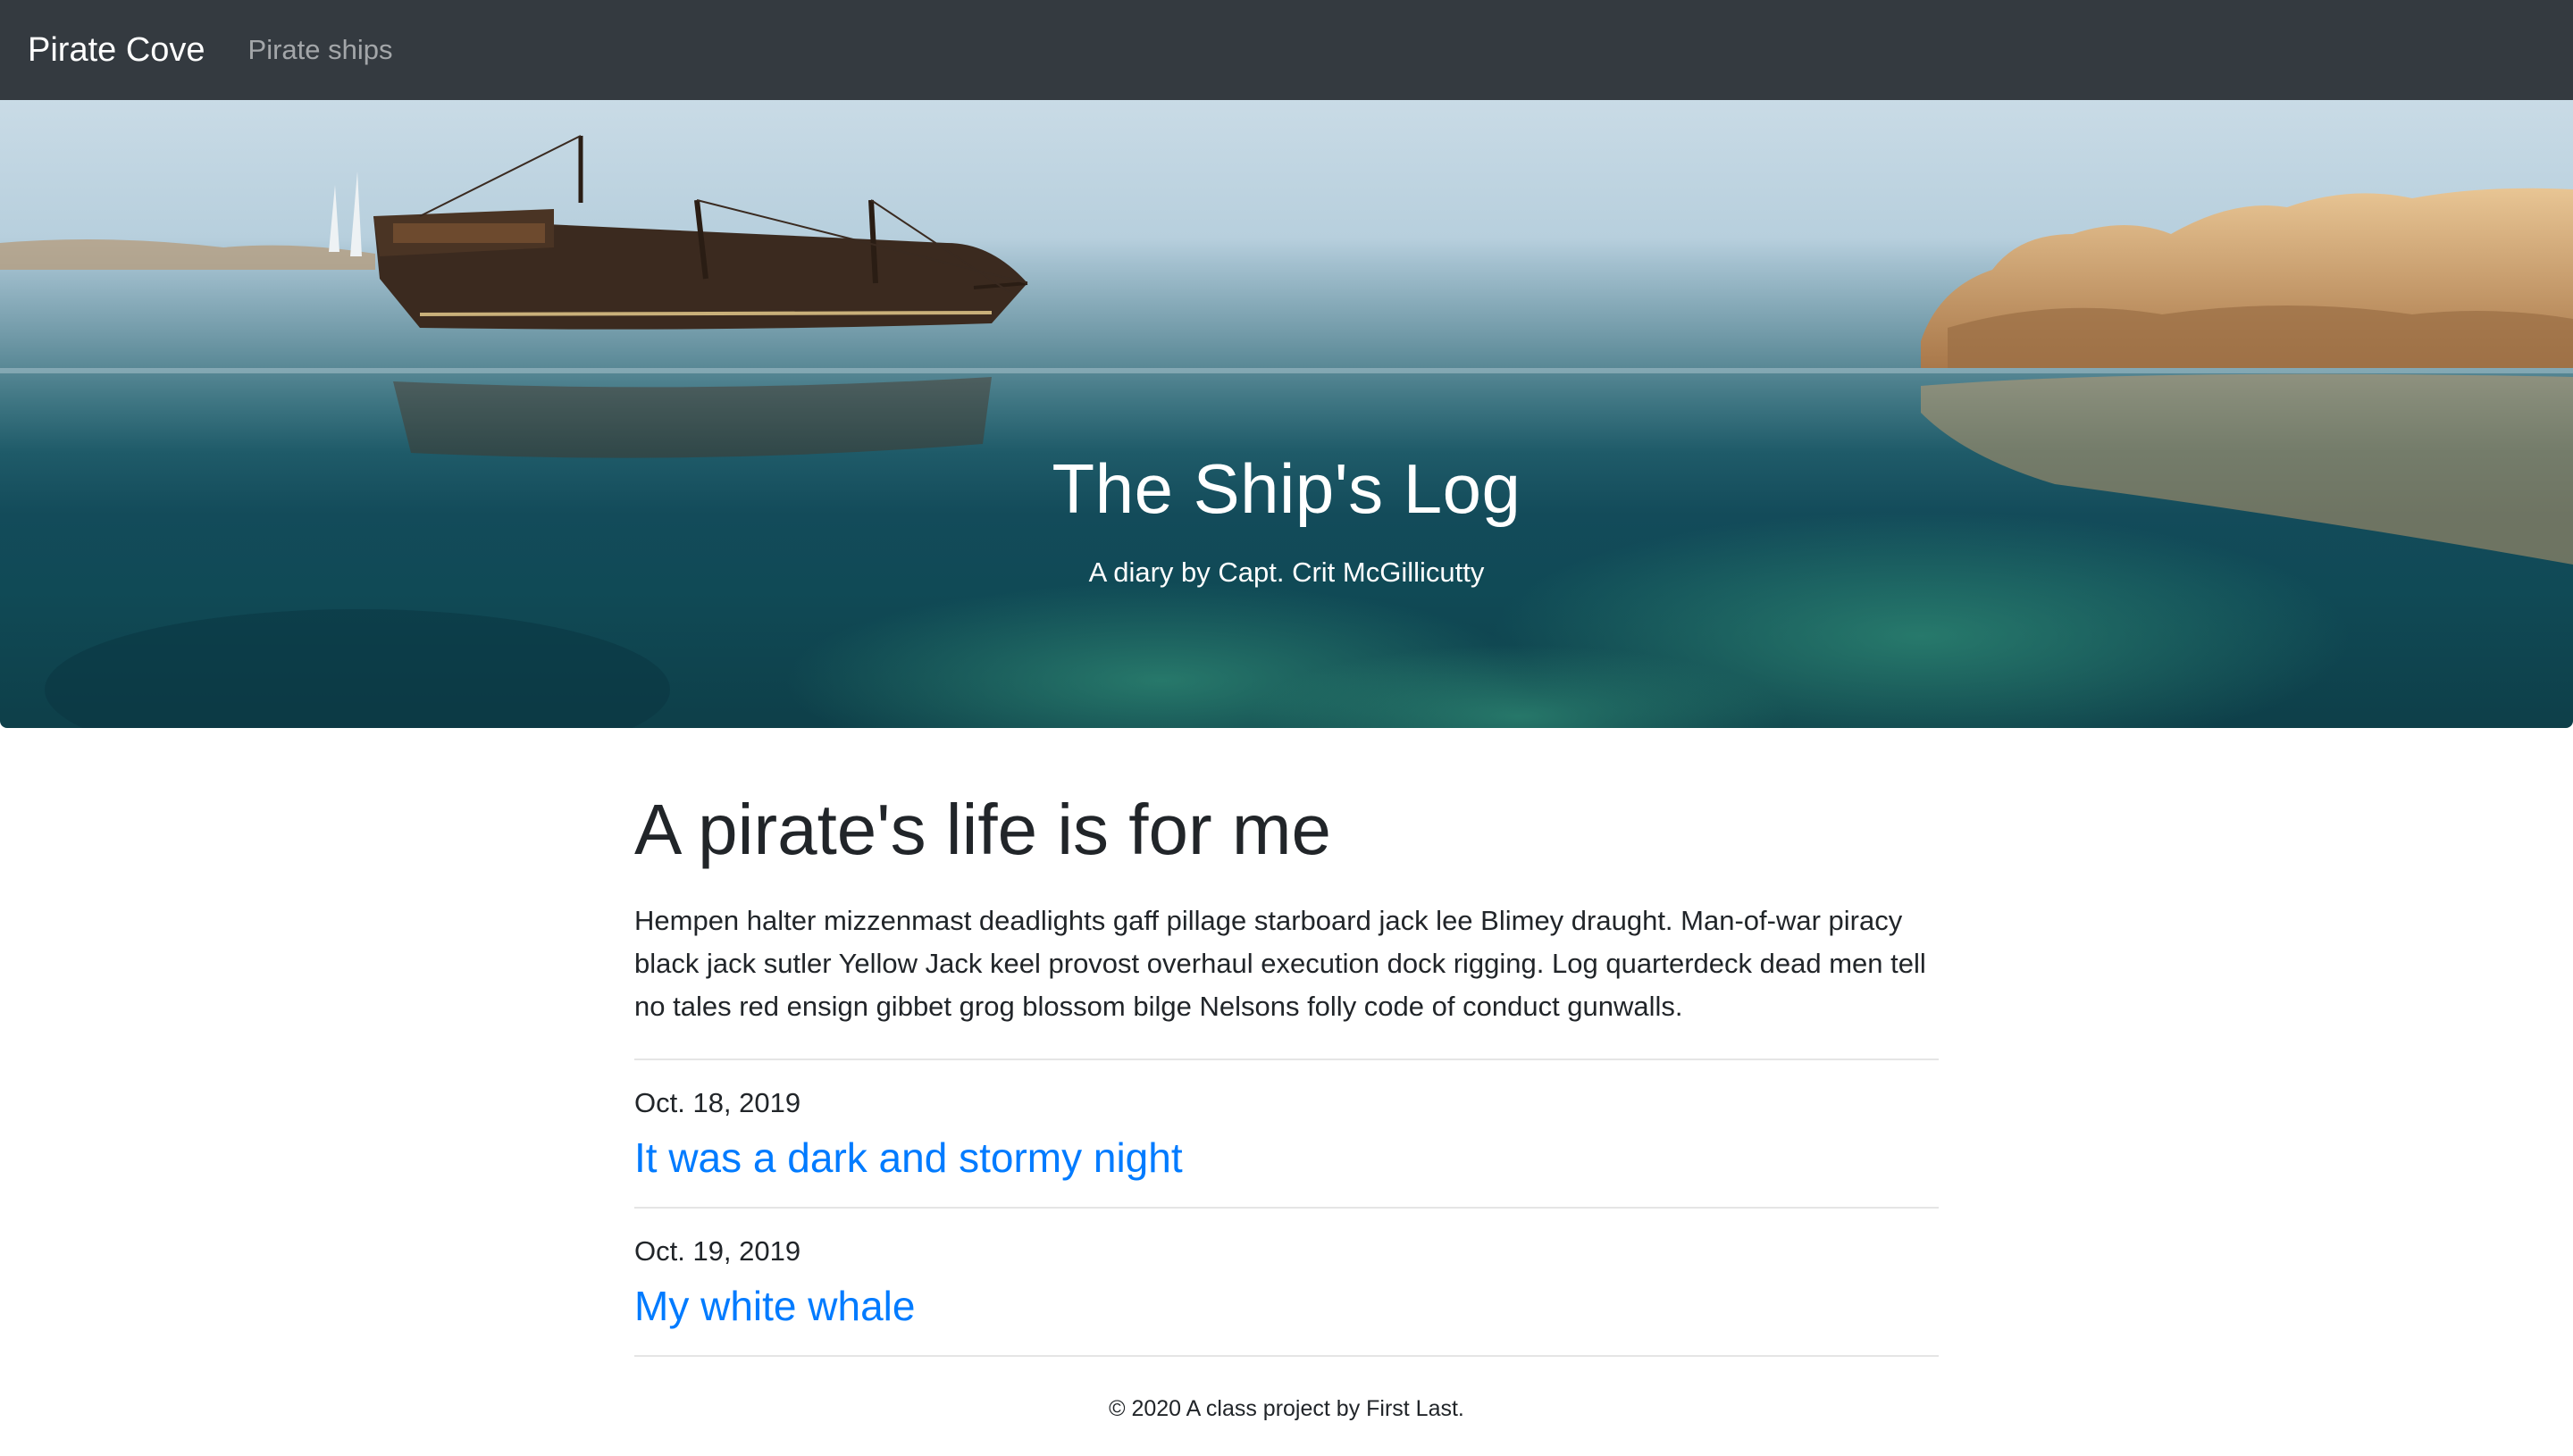  What do you see at coordinates (774, 1306) in the screenshot?
I see `entry-title-link: My white whale` at bounding box center [774, 1306].